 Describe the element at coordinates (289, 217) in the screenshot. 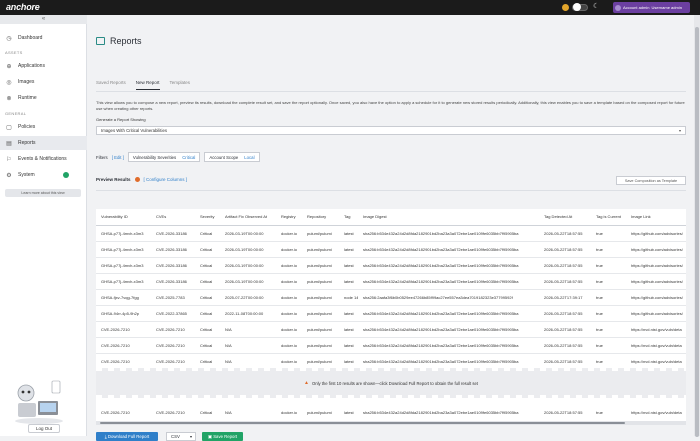

I see `column-header: Registry` at that location.